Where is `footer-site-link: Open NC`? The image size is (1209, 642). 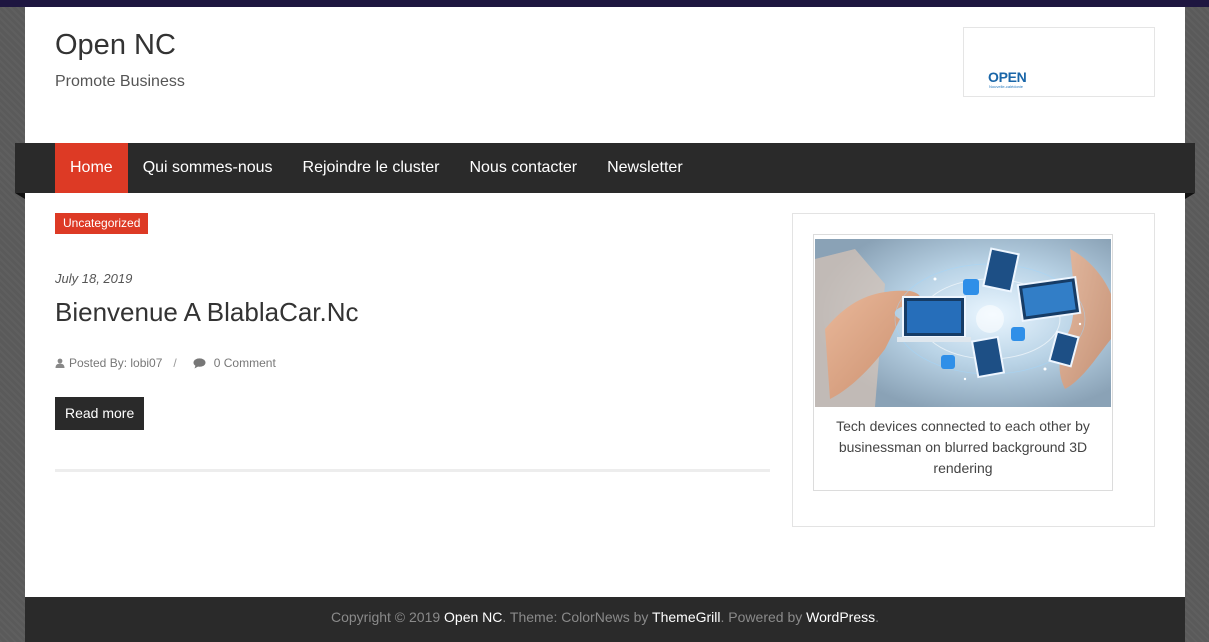
footer-site-link: Open NC is located at coordinates (473, 617).